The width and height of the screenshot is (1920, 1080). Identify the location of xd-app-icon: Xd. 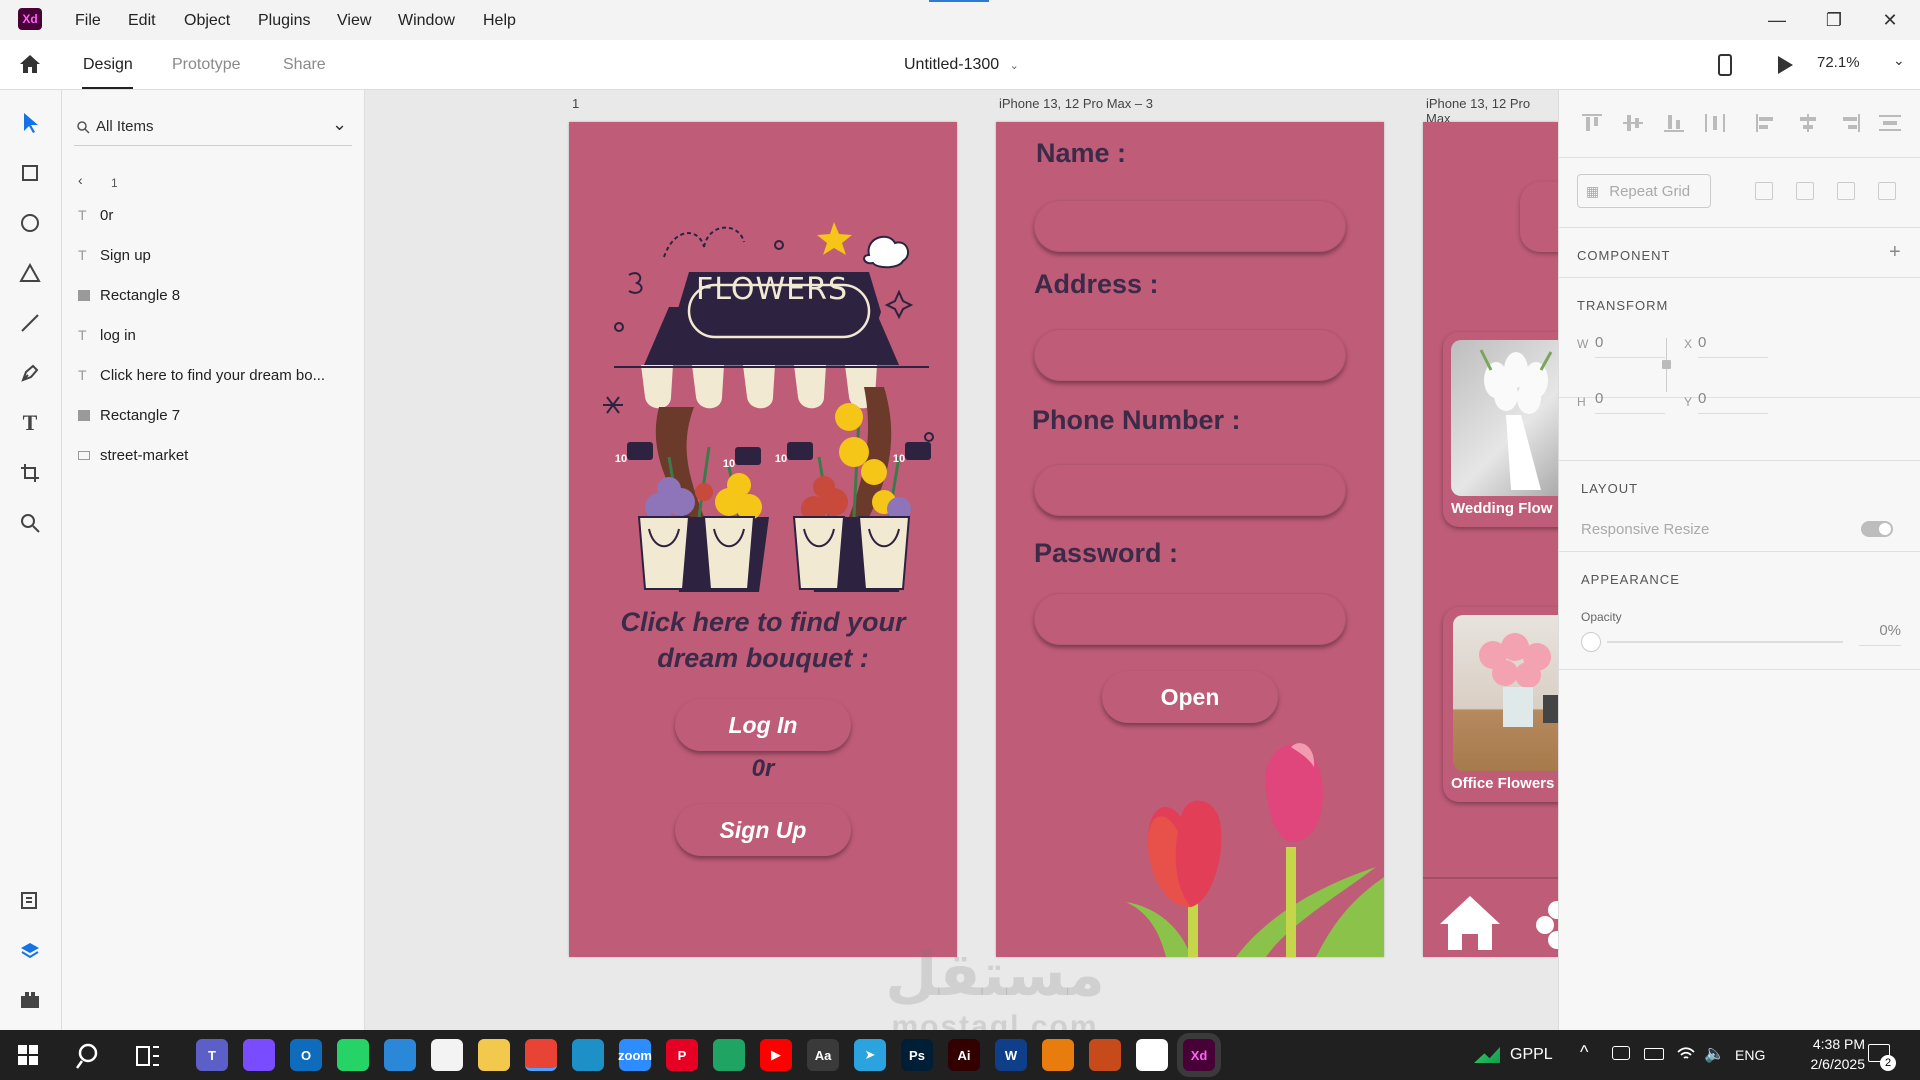
(1199, 1055).